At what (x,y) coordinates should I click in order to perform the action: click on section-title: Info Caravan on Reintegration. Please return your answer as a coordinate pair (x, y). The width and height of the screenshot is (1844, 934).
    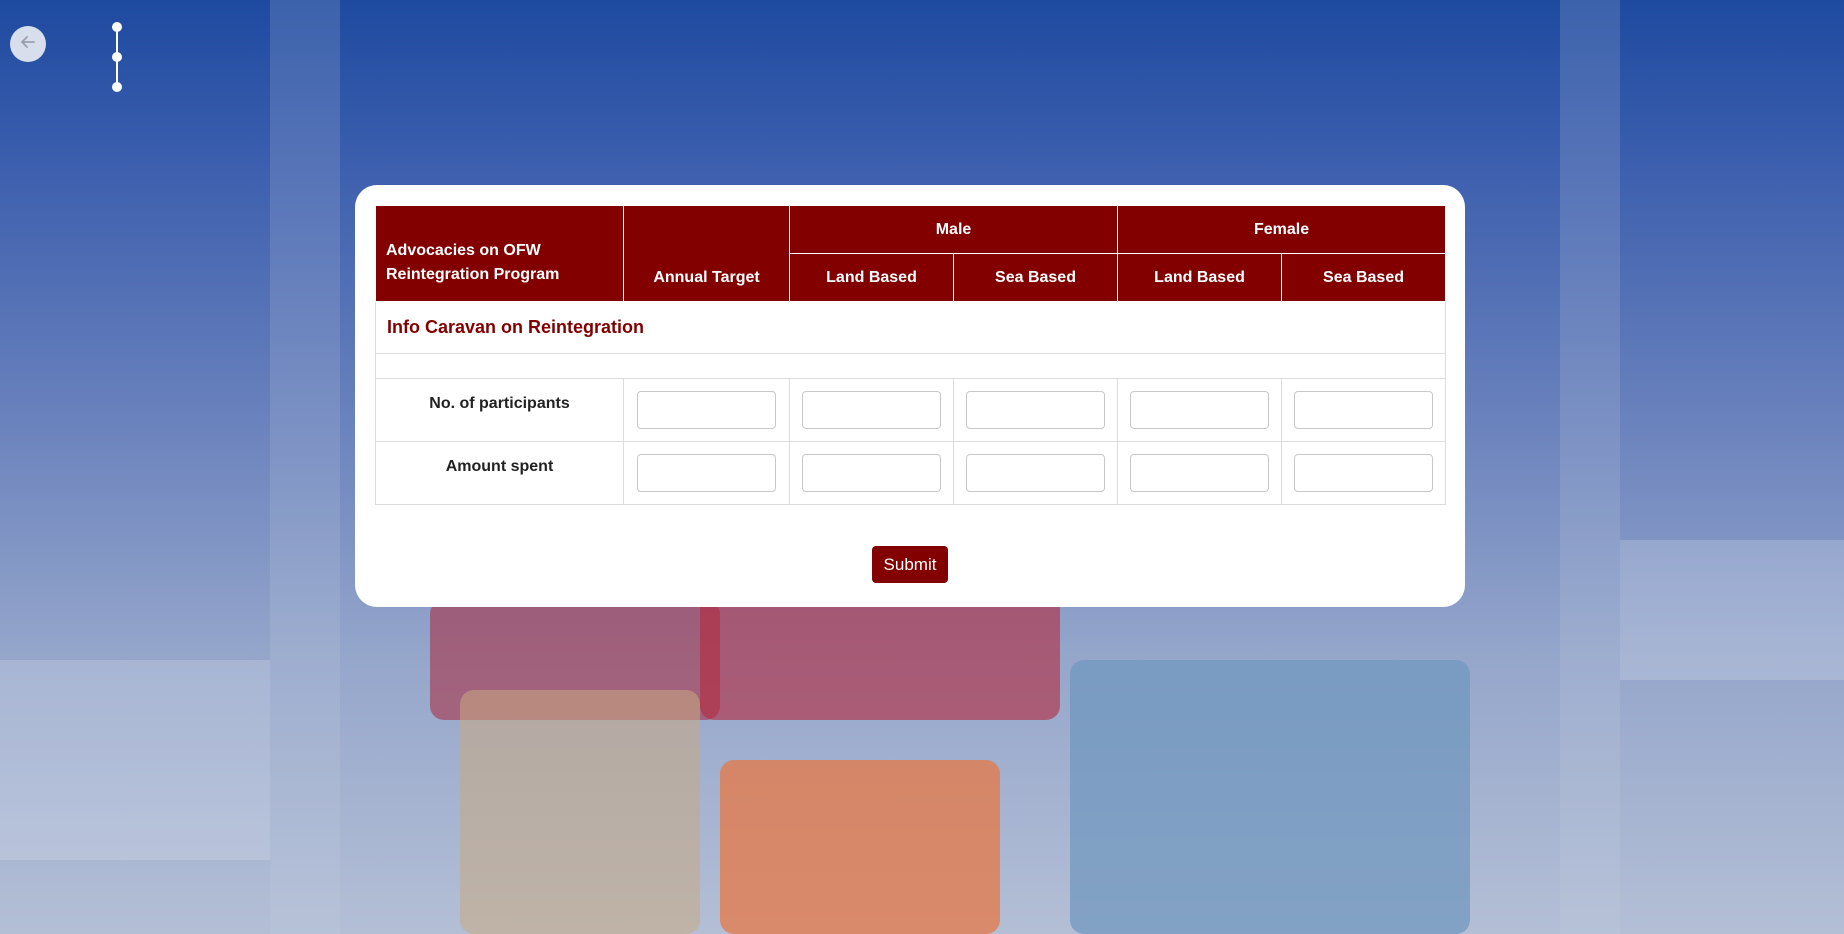
    Looking at the image, I should click on (910, 327).